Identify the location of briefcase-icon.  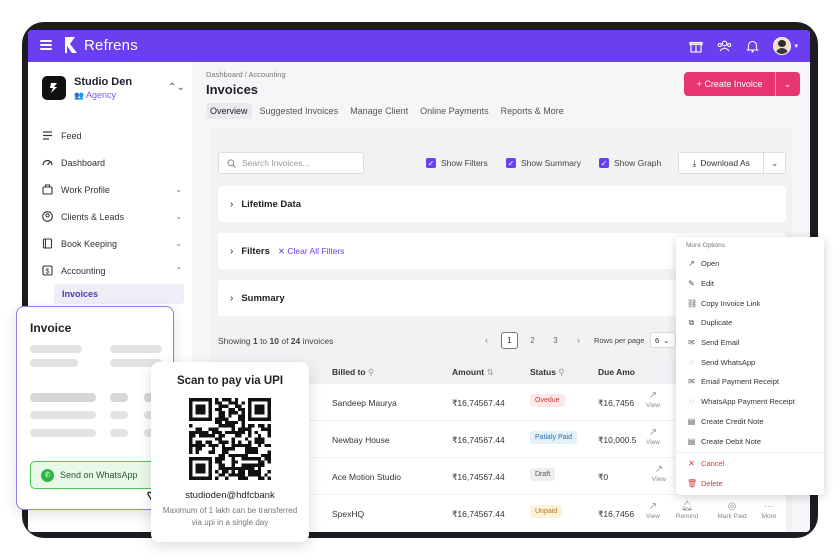
(47, 189).